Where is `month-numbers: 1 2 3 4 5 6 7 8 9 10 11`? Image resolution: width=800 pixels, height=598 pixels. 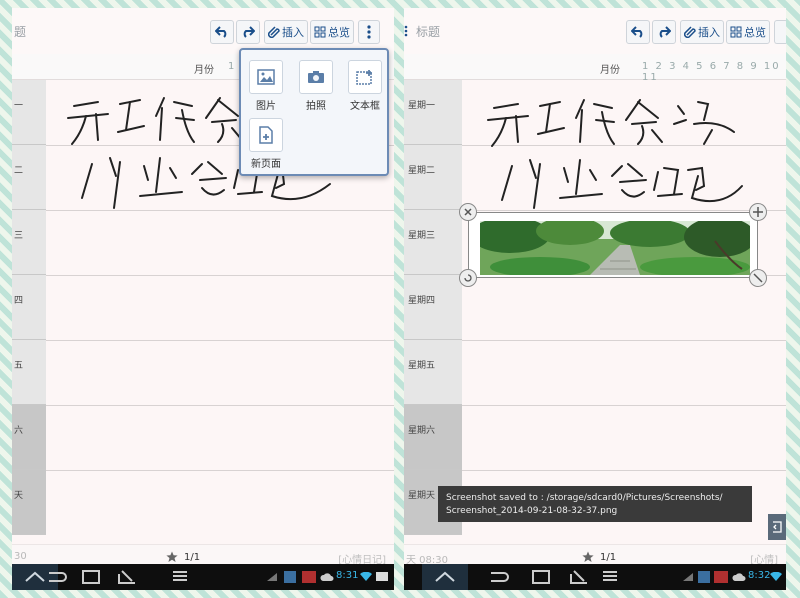 month-numbers: 1 2 3 4 5 6 7 8 9 10 11 is located at coordinates (714, 72).